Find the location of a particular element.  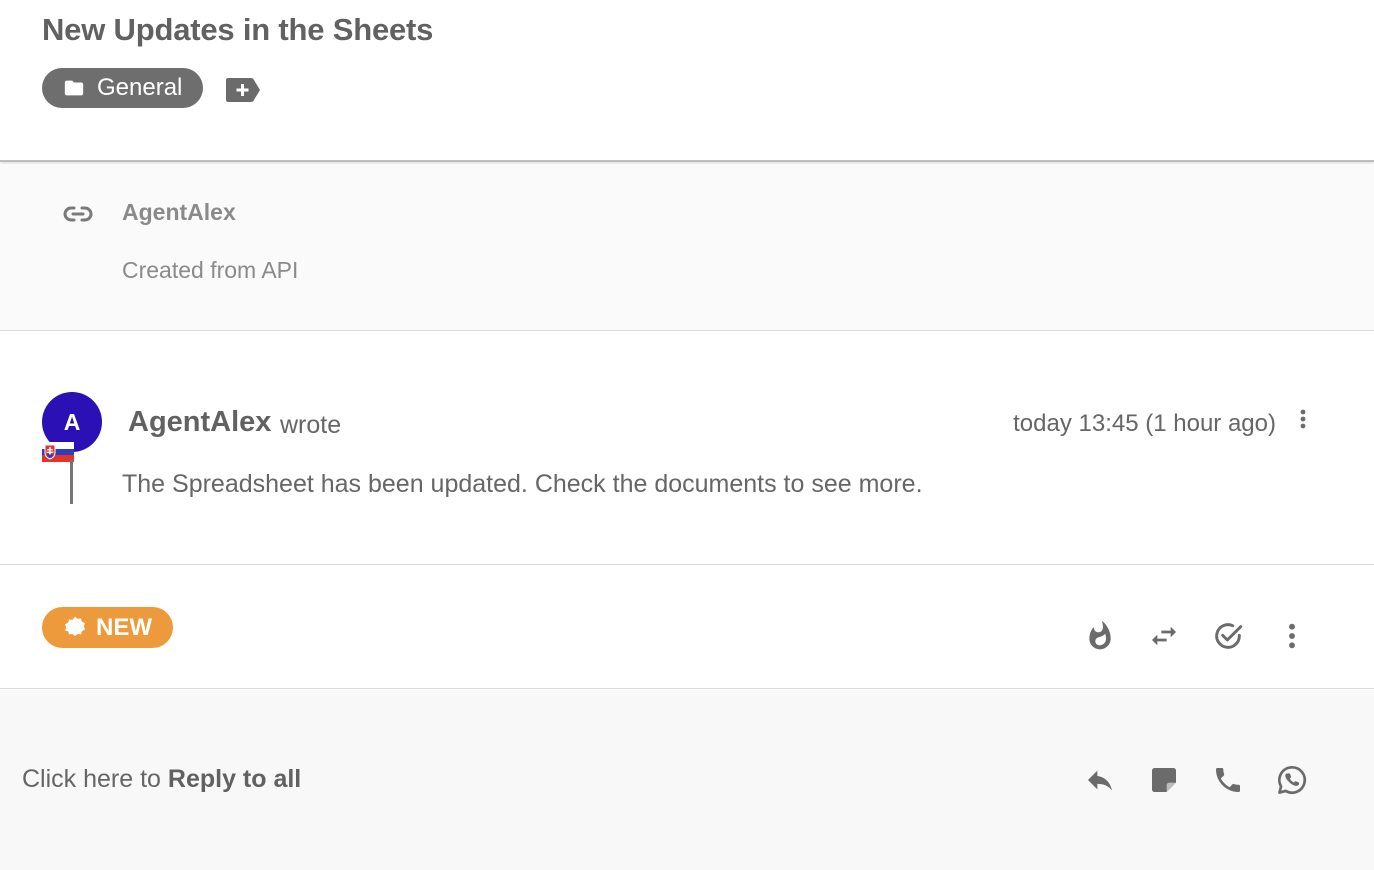

phone-icon is located at coordinates (1228, 780).